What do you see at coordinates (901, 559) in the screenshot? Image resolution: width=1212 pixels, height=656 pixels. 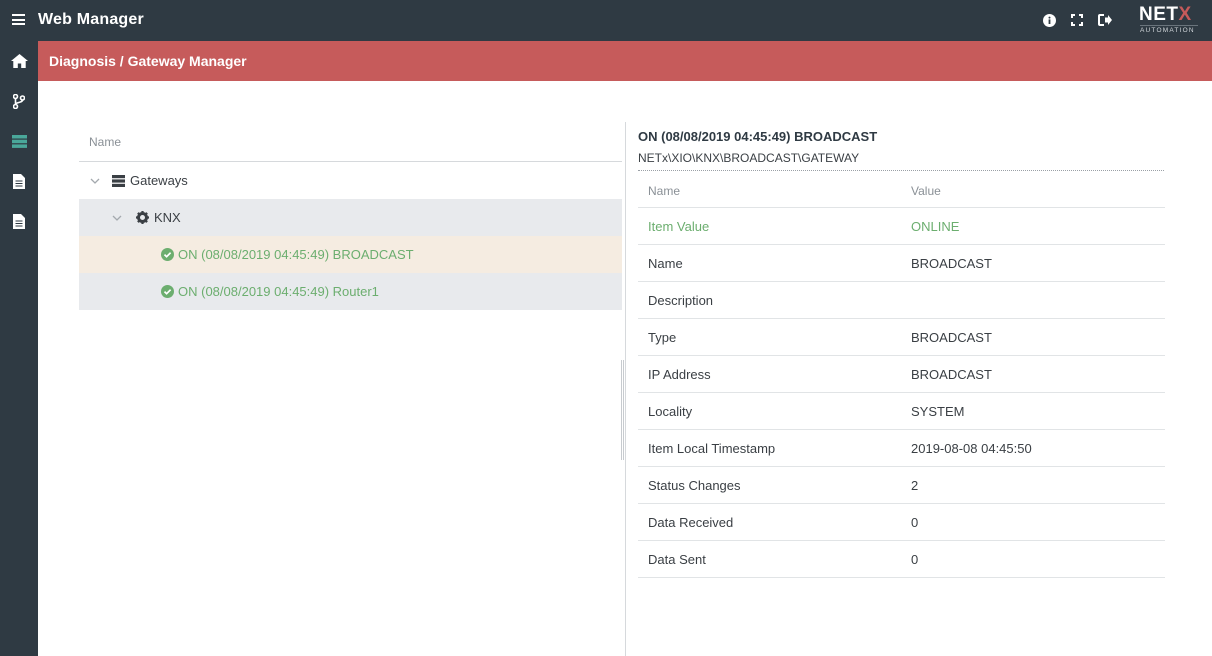 I see `table-row: Data Sent 0` at bounding box center [901, 559].